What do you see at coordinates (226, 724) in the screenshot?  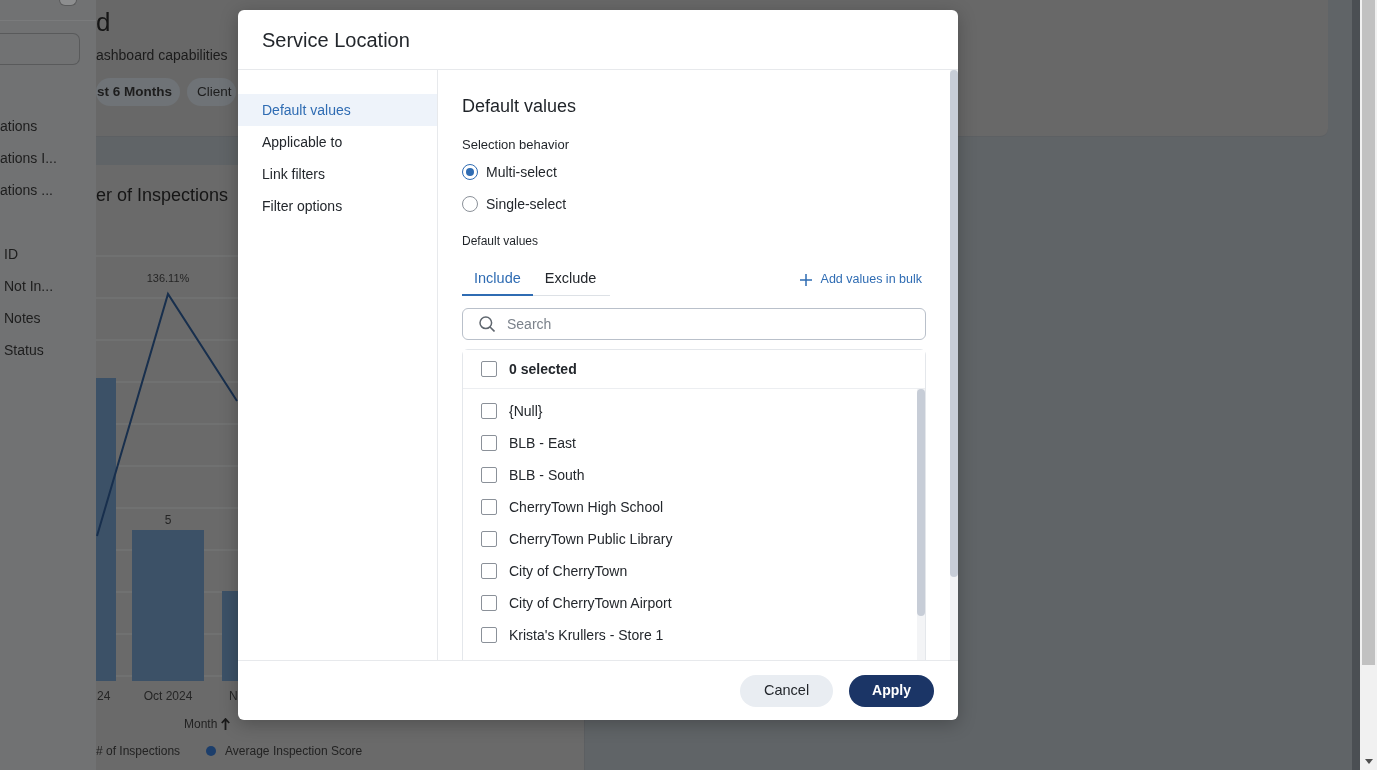 I see `arrow-up-icon` at bounding box center [226, 724].